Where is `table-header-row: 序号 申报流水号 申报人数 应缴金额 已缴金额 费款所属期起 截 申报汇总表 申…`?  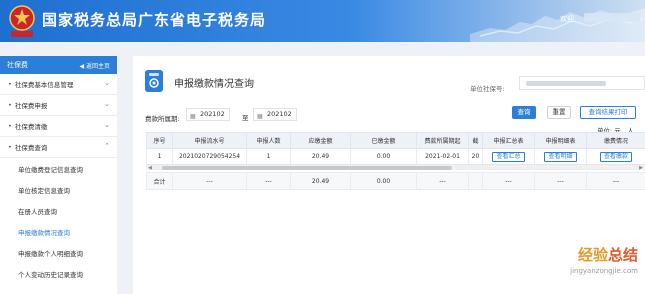
table-header-row: 序号 申报流水号 申报人数 应缴金额 已缴金额 费款所属期起 截 申报汇总表 申… is located at coordinates (395, 140).